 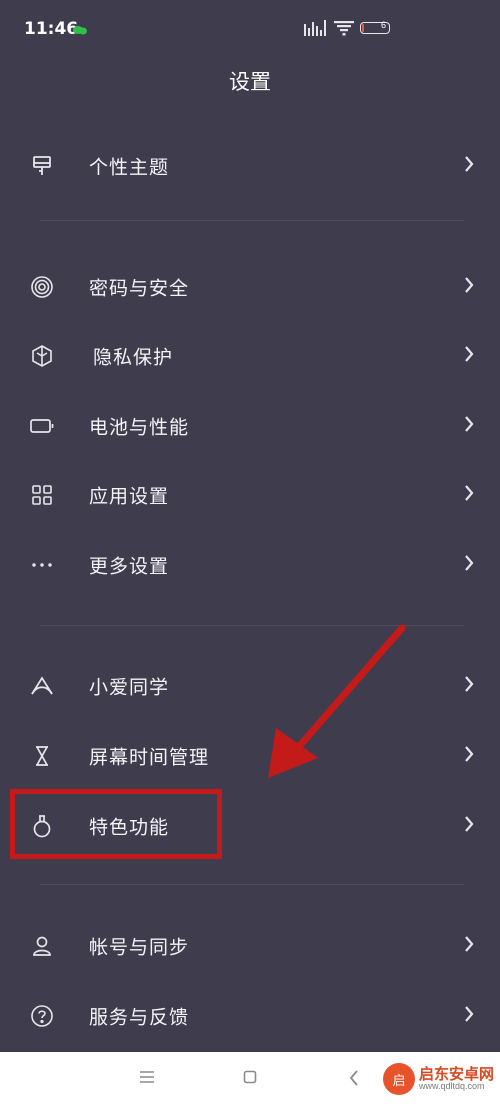 I want to click on brush-icon, so click(x=42, y=166).